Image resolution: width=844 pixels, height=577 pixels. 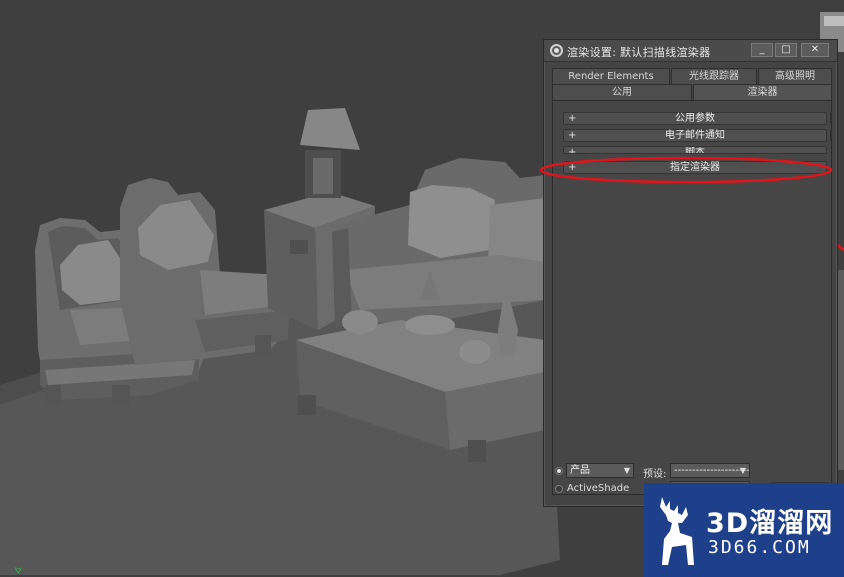 I want to click on armchair-middle, so click(x=205, y=271).